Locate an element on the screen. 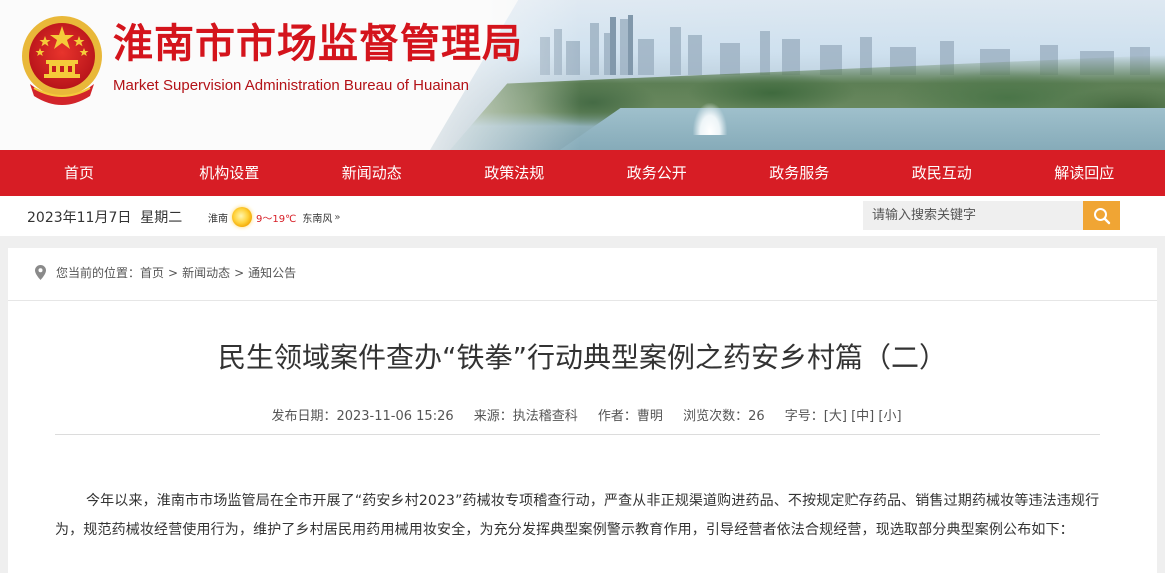  weather-wind: 东南风 is located at coordinates (317, 219).